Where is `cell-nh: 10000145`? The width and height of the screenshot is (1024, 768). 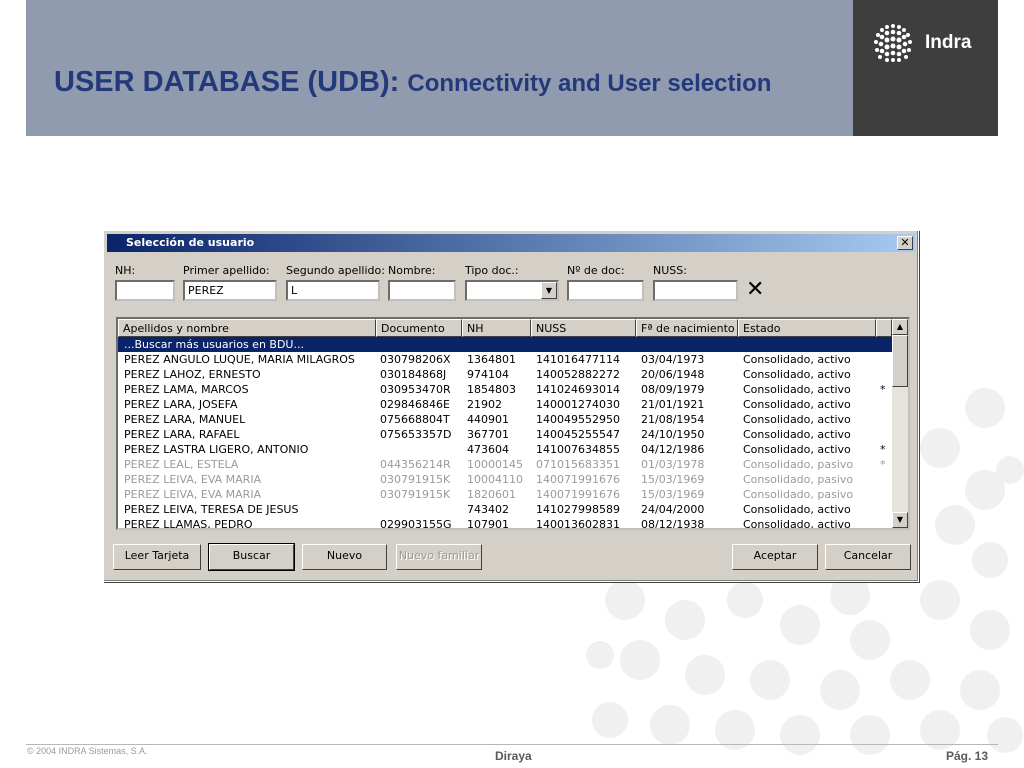
cell-nh: 10000145 is located at coordinates (495, 464).